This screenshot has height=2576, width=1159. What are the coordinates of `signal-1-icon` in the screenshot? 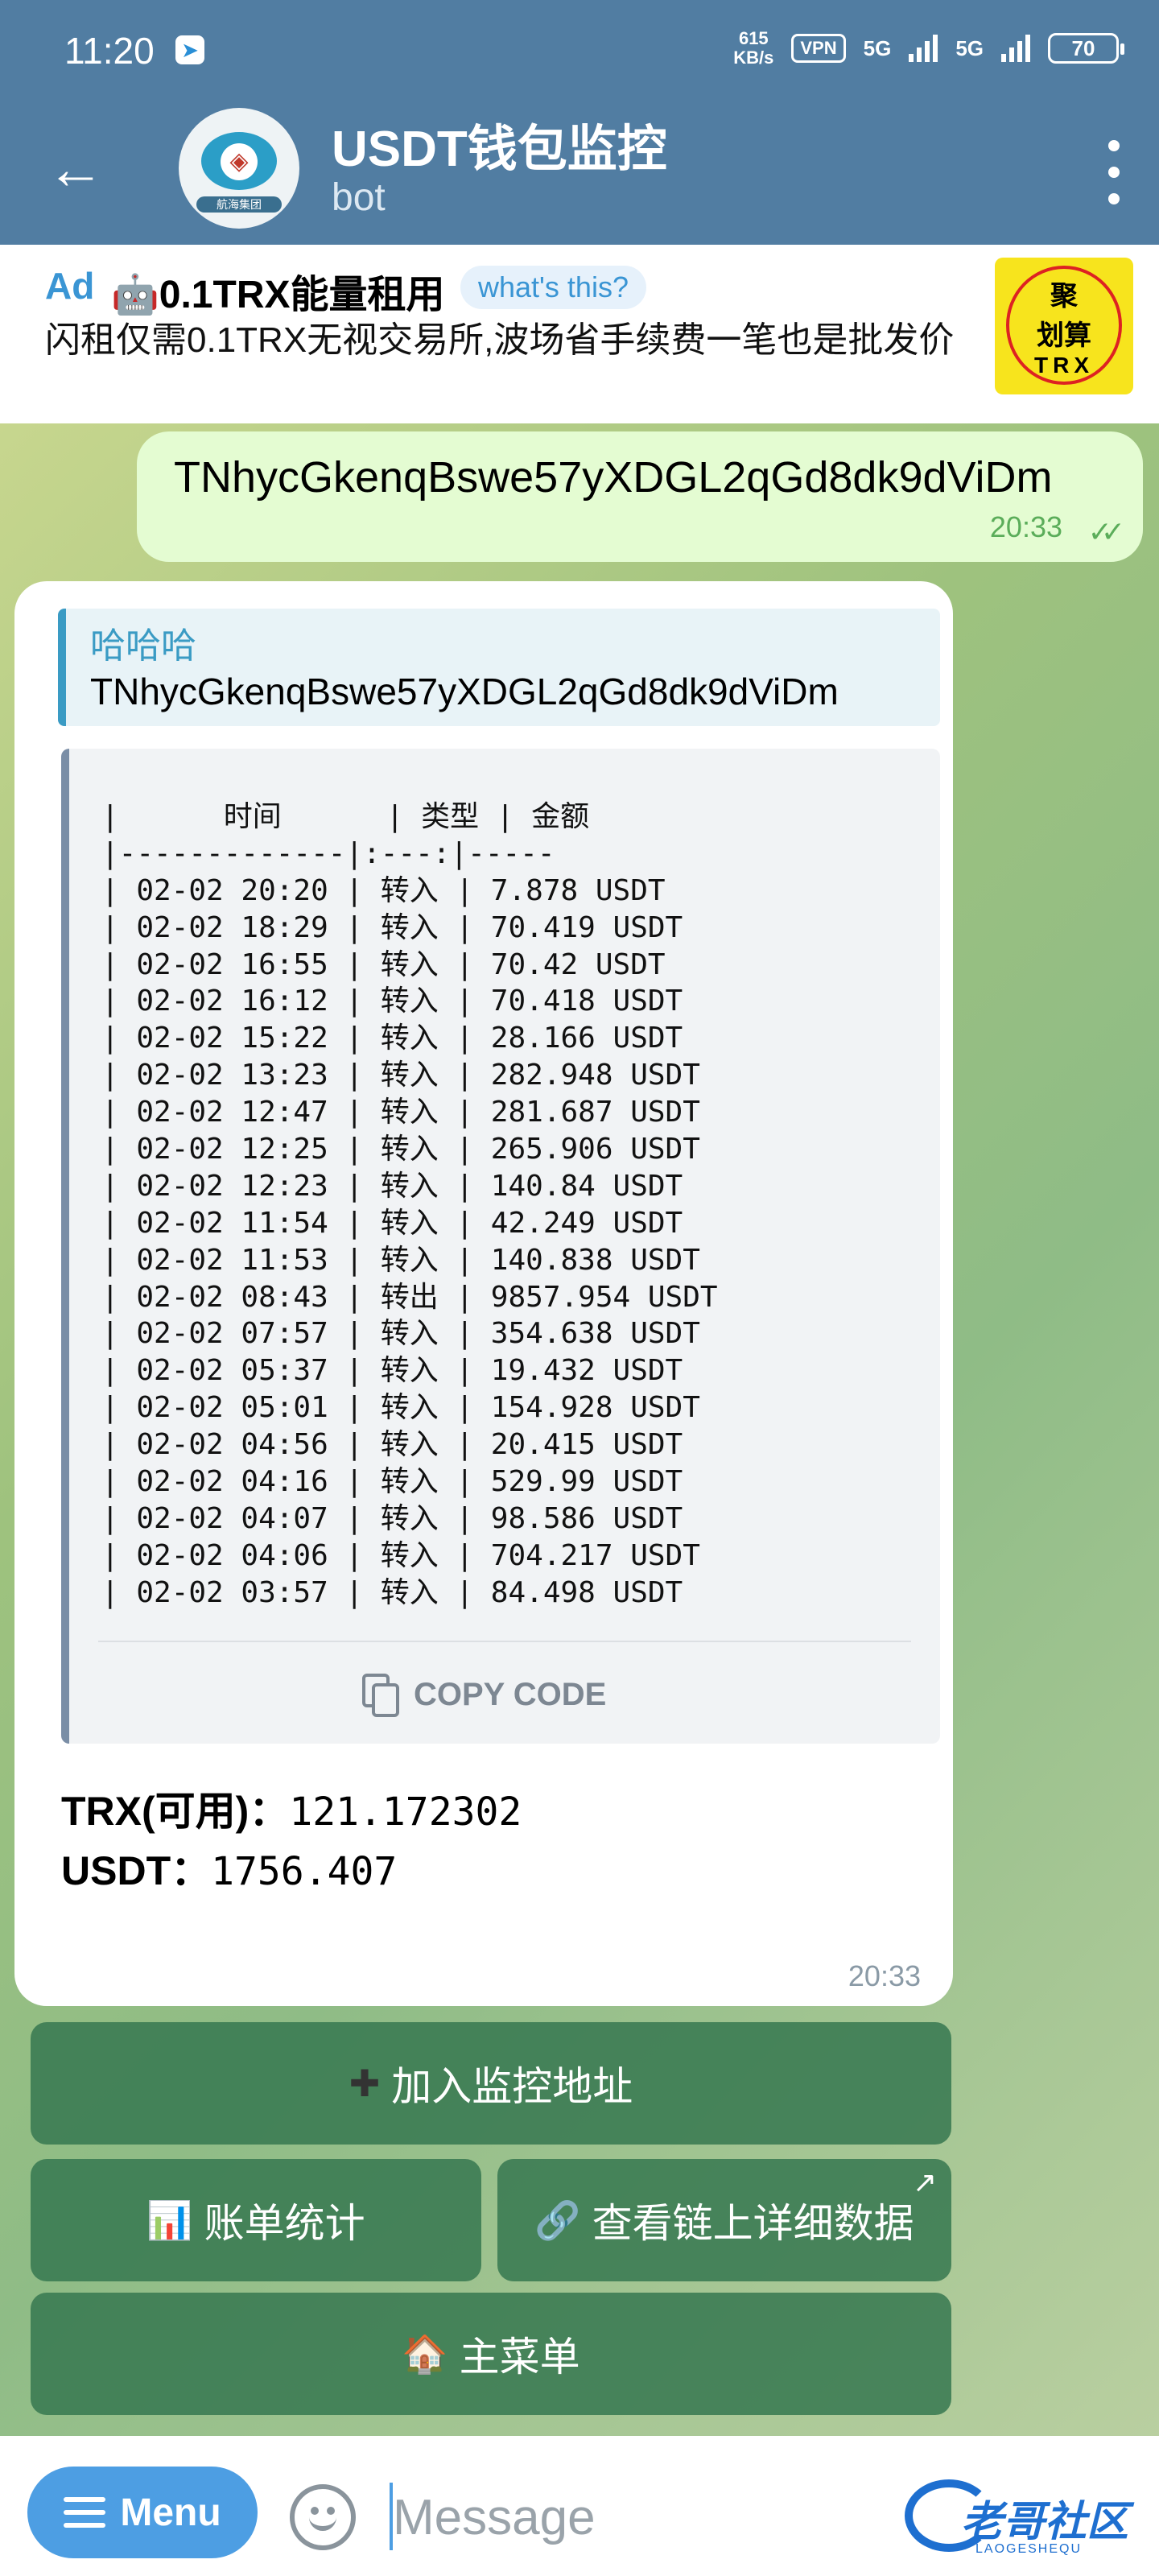 It's located at (923, 48).